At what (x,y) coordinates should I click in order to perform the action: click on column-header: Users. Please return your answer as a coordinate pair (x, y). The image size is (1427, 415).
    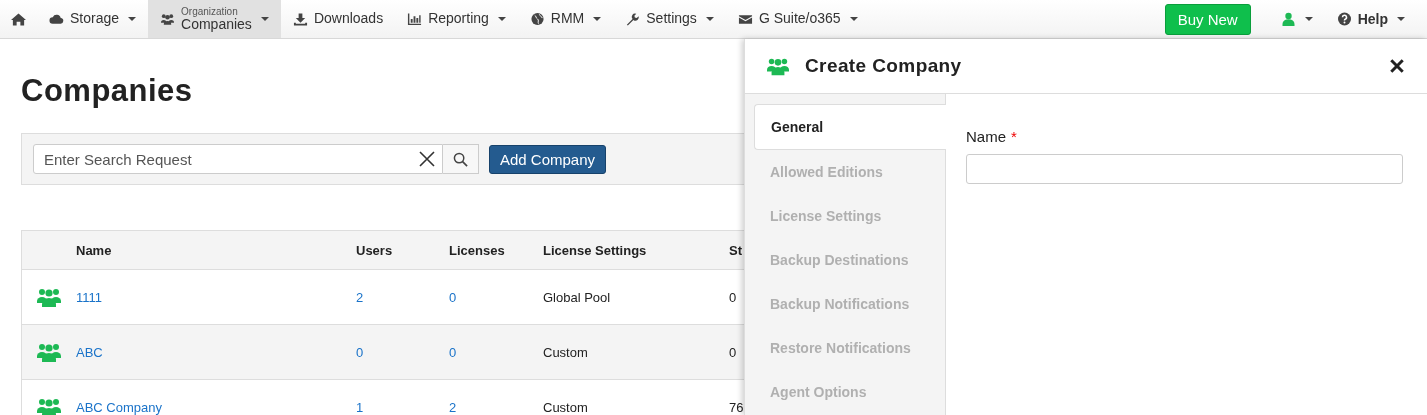
    Looking at the image, I should click on (375, 250).